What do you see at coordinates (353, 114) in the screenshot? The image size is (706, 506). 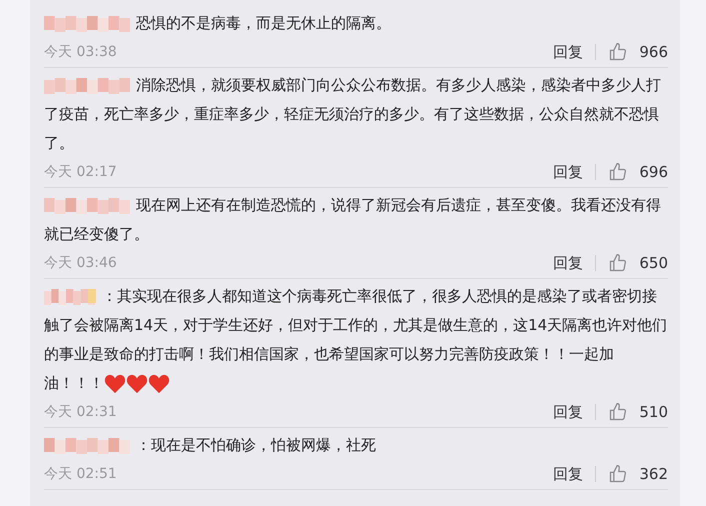 I see `comment-text: 消除恐惧，就须要权威部门向公众公布数据。有多少人感染，感染者中多少人打了疫苗，死亡率多少，重症率多少，轻症无须治疗的多少。有了这些数据，公众自然就不恐惧了。` at bounding box center [353, 114].